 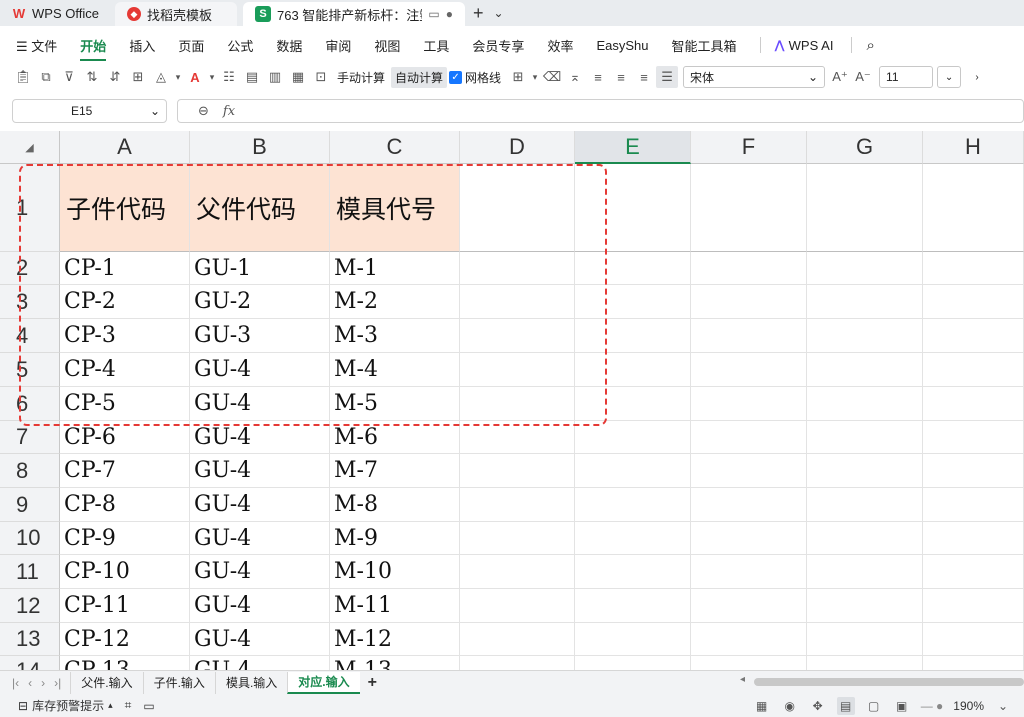 I want to click on column-header-d: D, so click(x=517, y=147).